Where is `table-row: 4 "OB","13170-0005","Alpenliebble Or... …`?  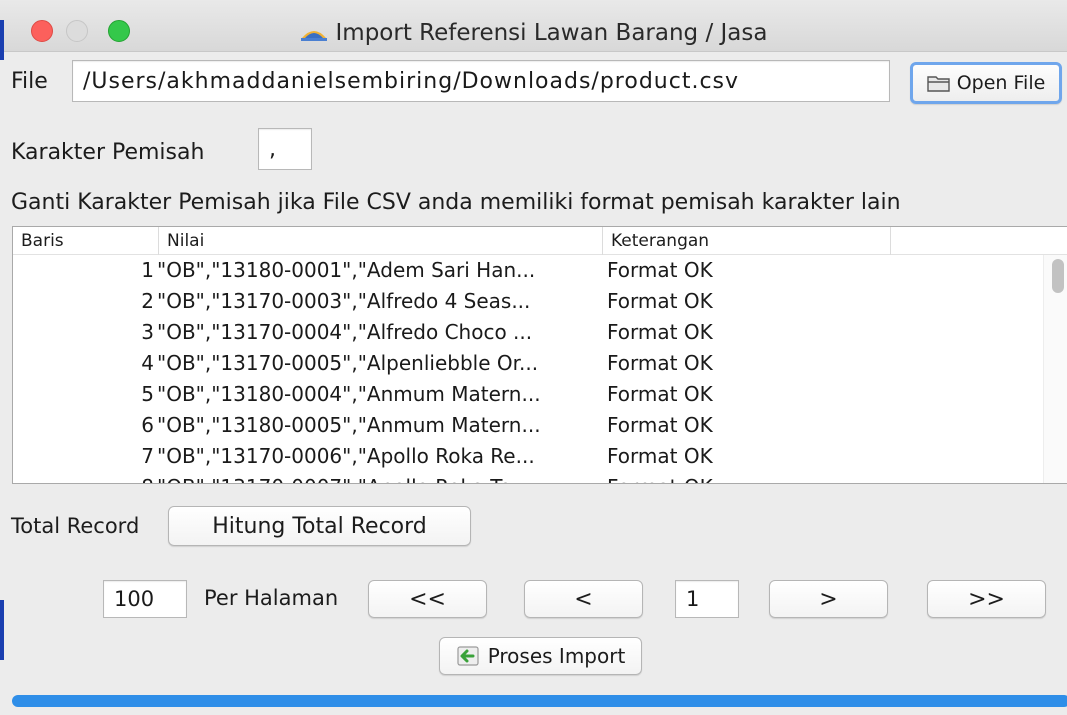 table-row: 4 "OB","13170-0005","Alpenliebble Or... … is located at coordinates (540, 363).